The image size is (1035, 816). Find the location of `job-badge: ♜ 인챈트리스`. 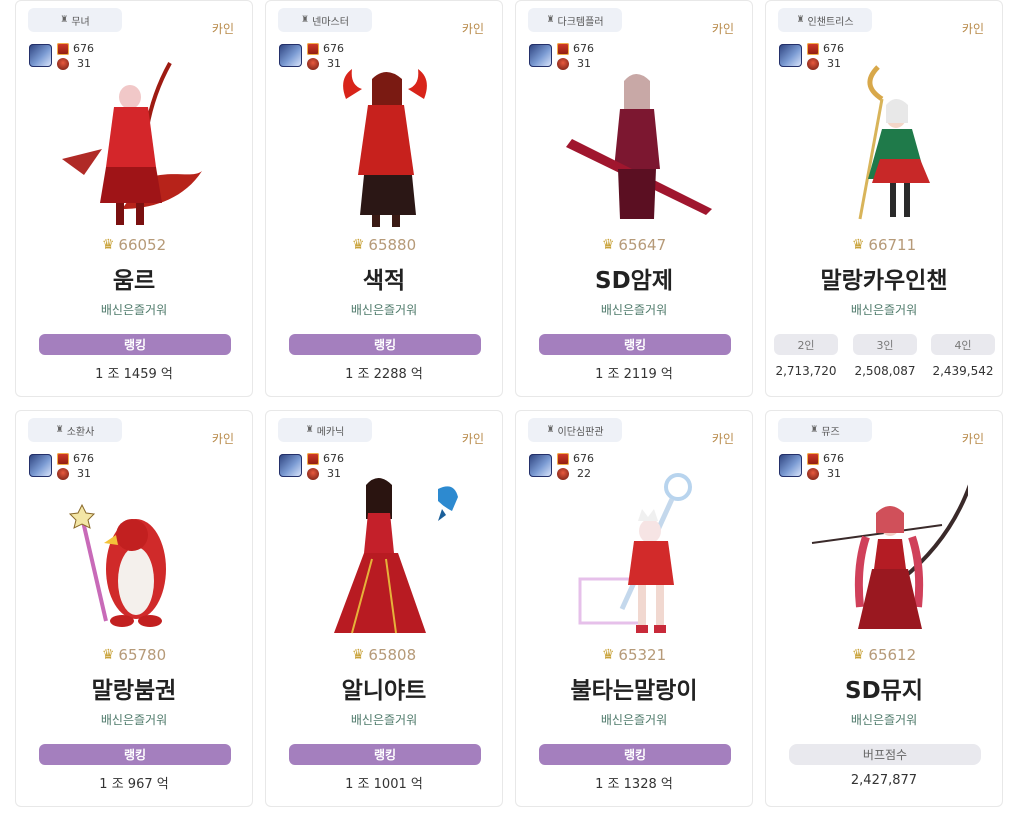

job-badge: ♜ 인챈트리스 is located at coordinates (825, 20).